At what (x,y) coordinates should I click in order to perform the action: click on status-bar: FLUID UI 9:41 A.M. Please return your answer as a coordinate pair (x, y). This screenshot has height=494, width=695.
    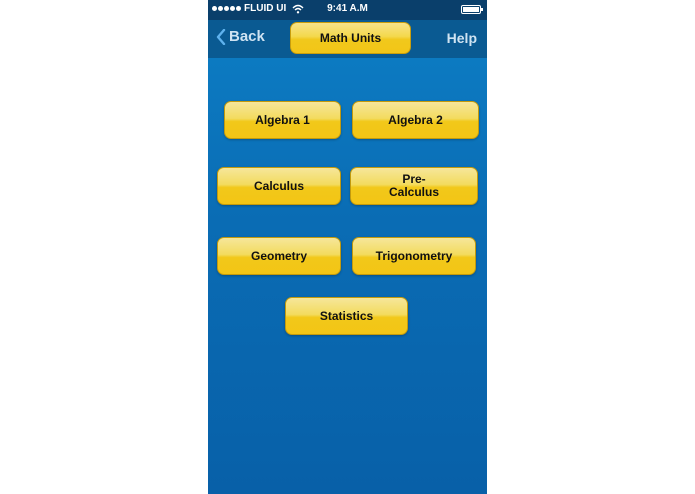
    Looking at the image, I should click on (347, 10).